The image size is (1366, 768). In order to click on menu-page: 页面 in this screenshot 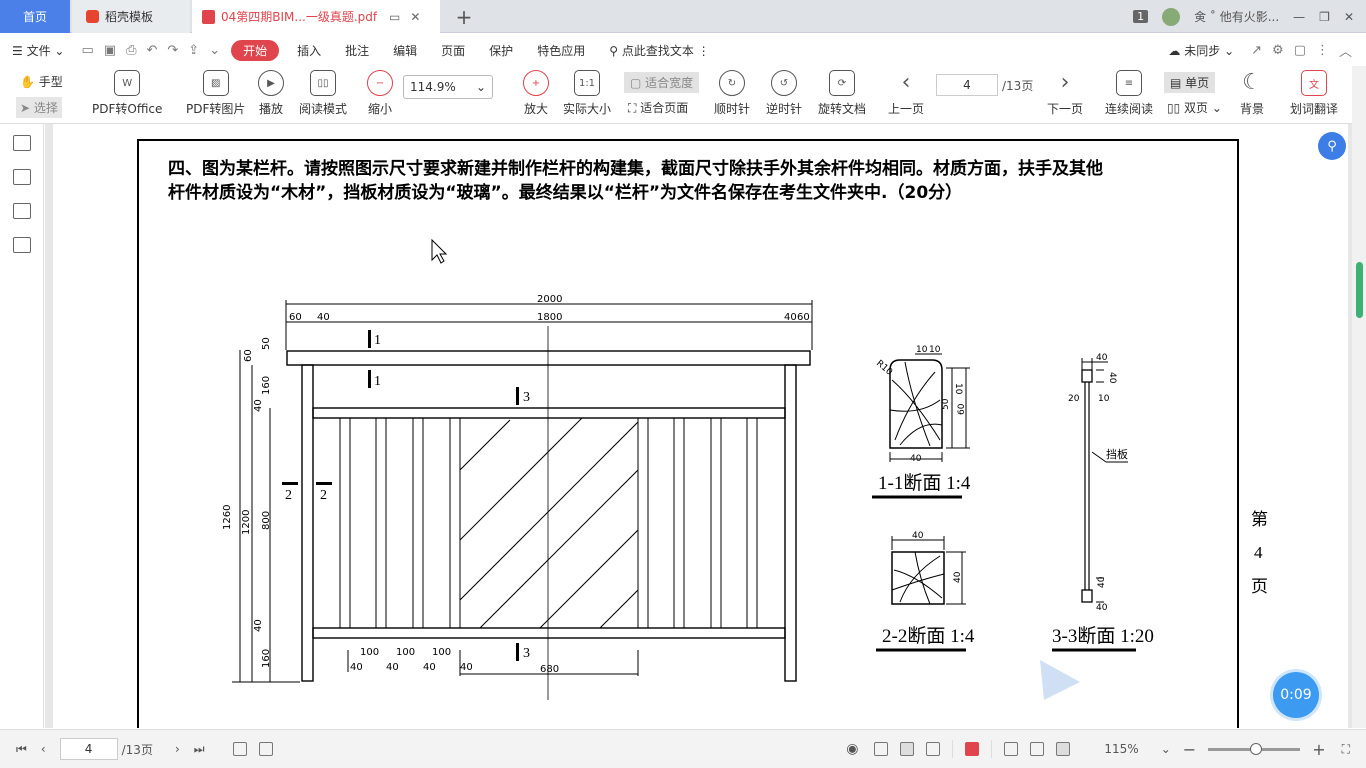, I will do `click(453, 50)`.